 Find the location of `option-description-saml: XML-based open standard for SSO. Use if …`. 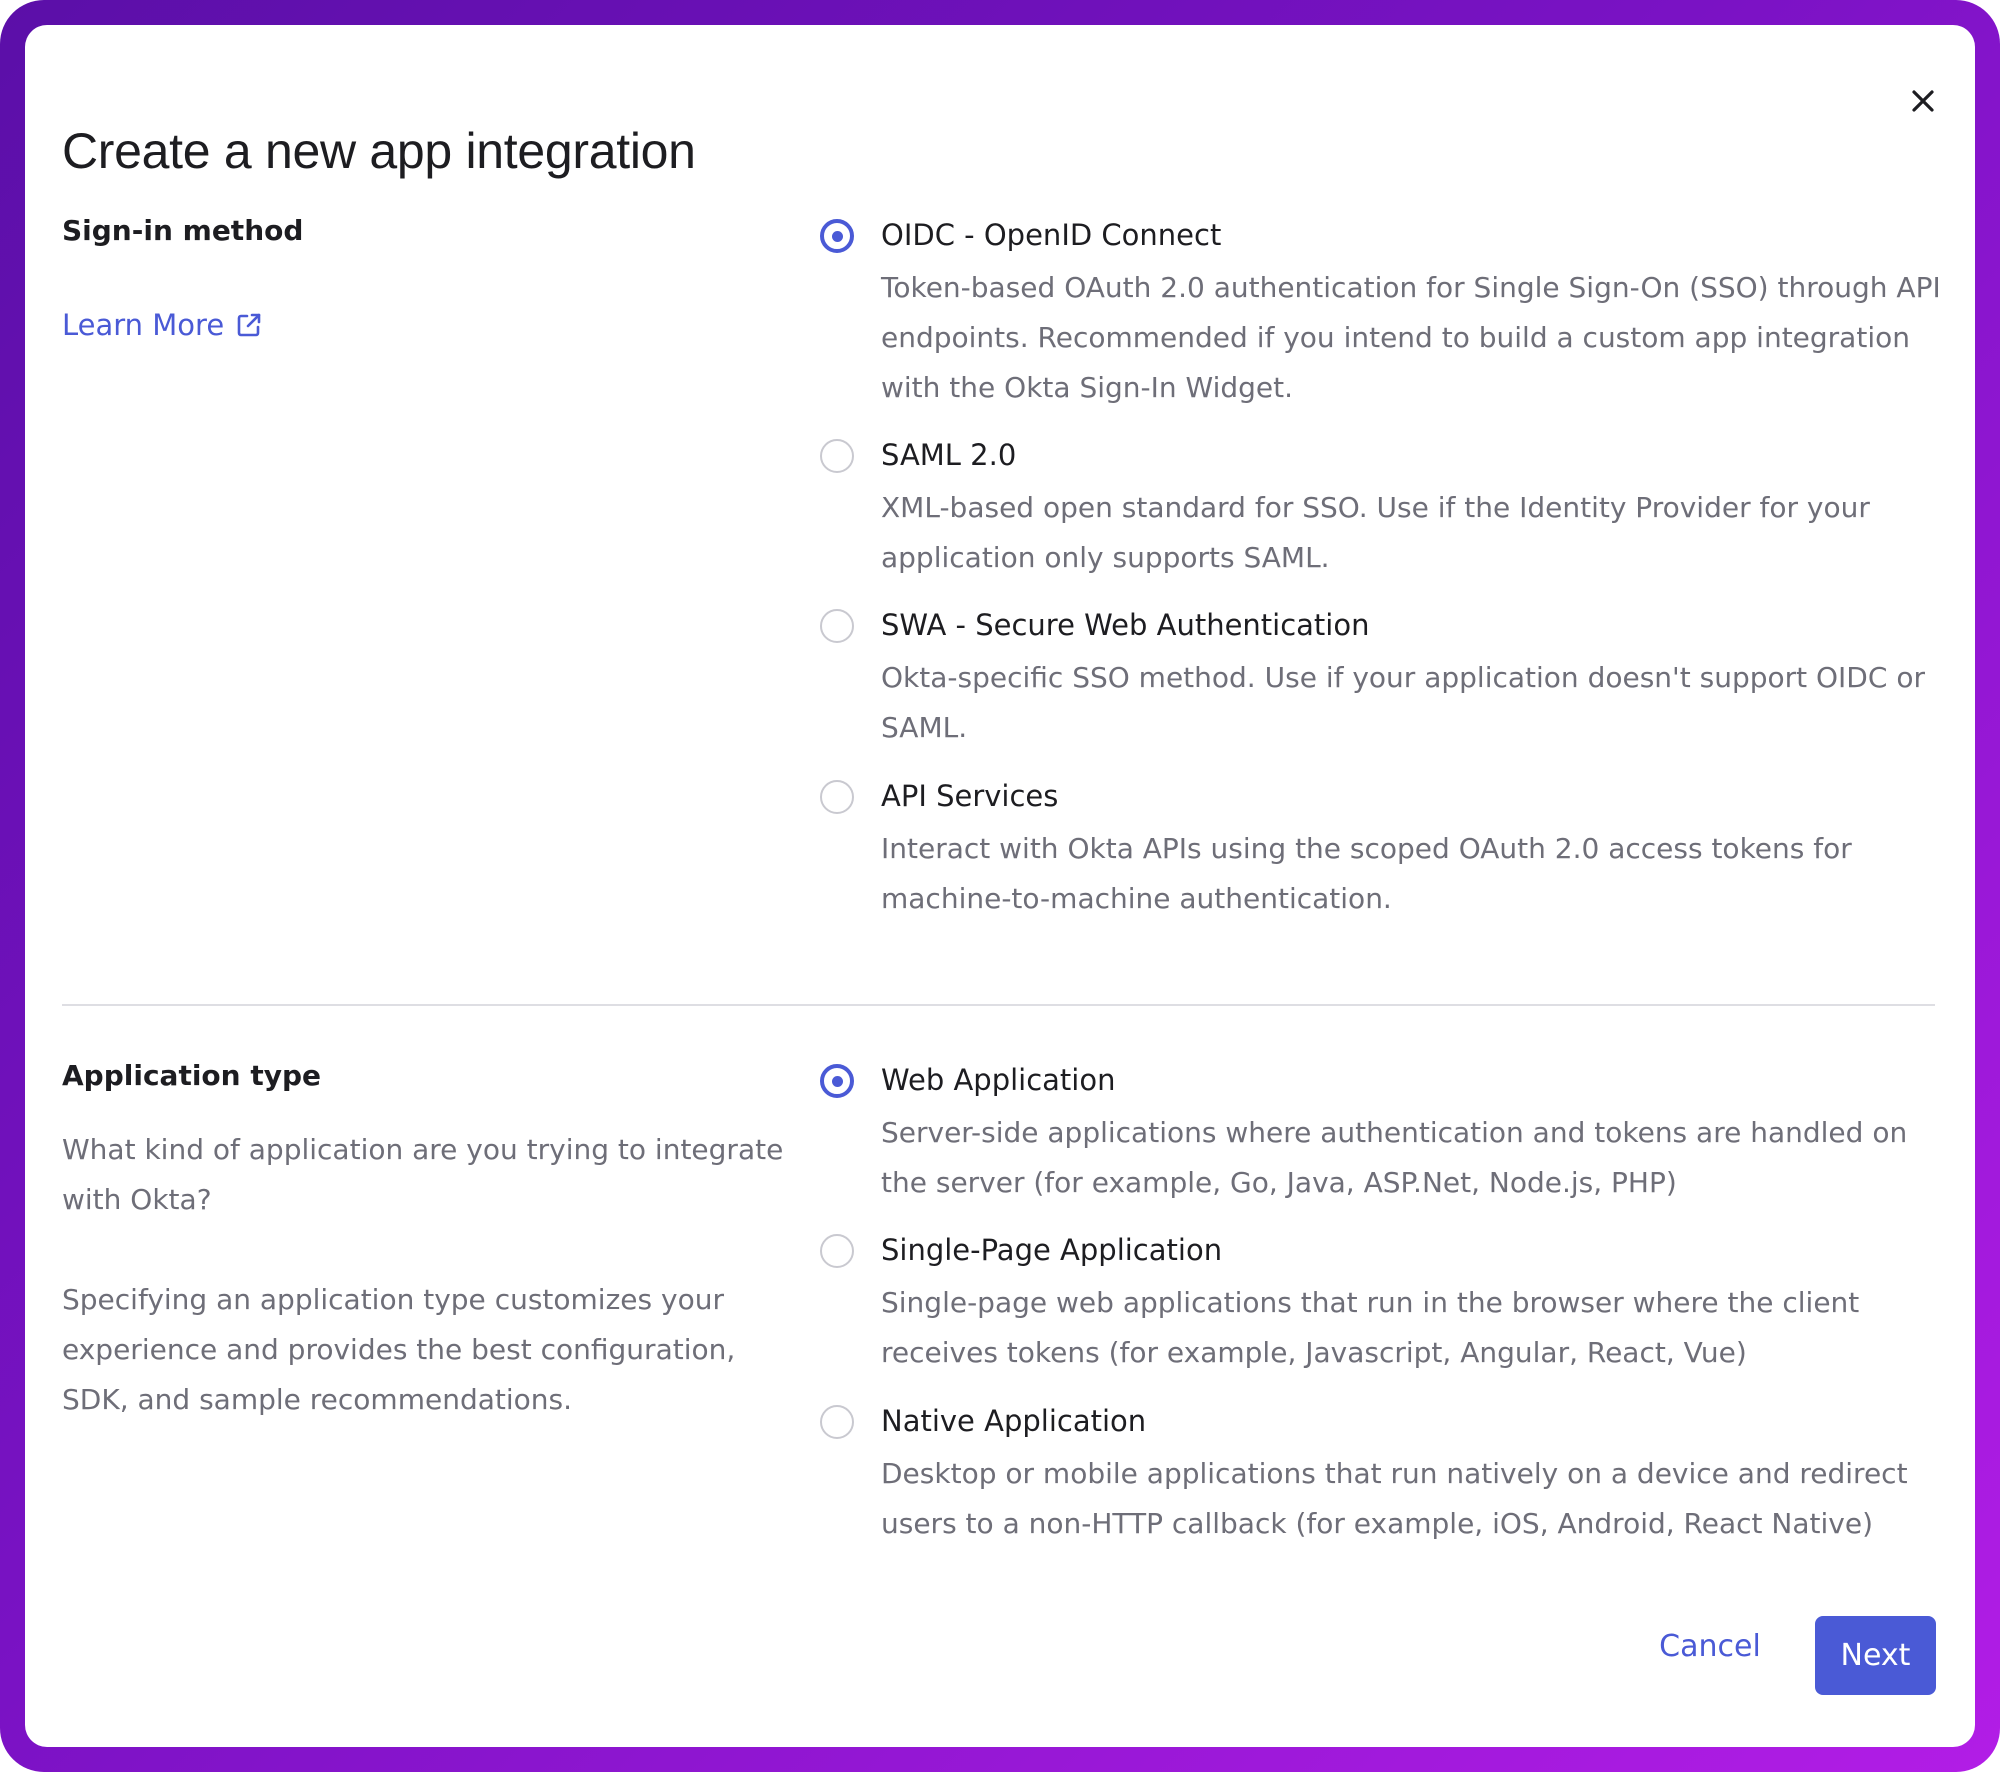

option-description-saml: XML-based open standard for SSO. Use if … is located at coordinates (1375, 532).